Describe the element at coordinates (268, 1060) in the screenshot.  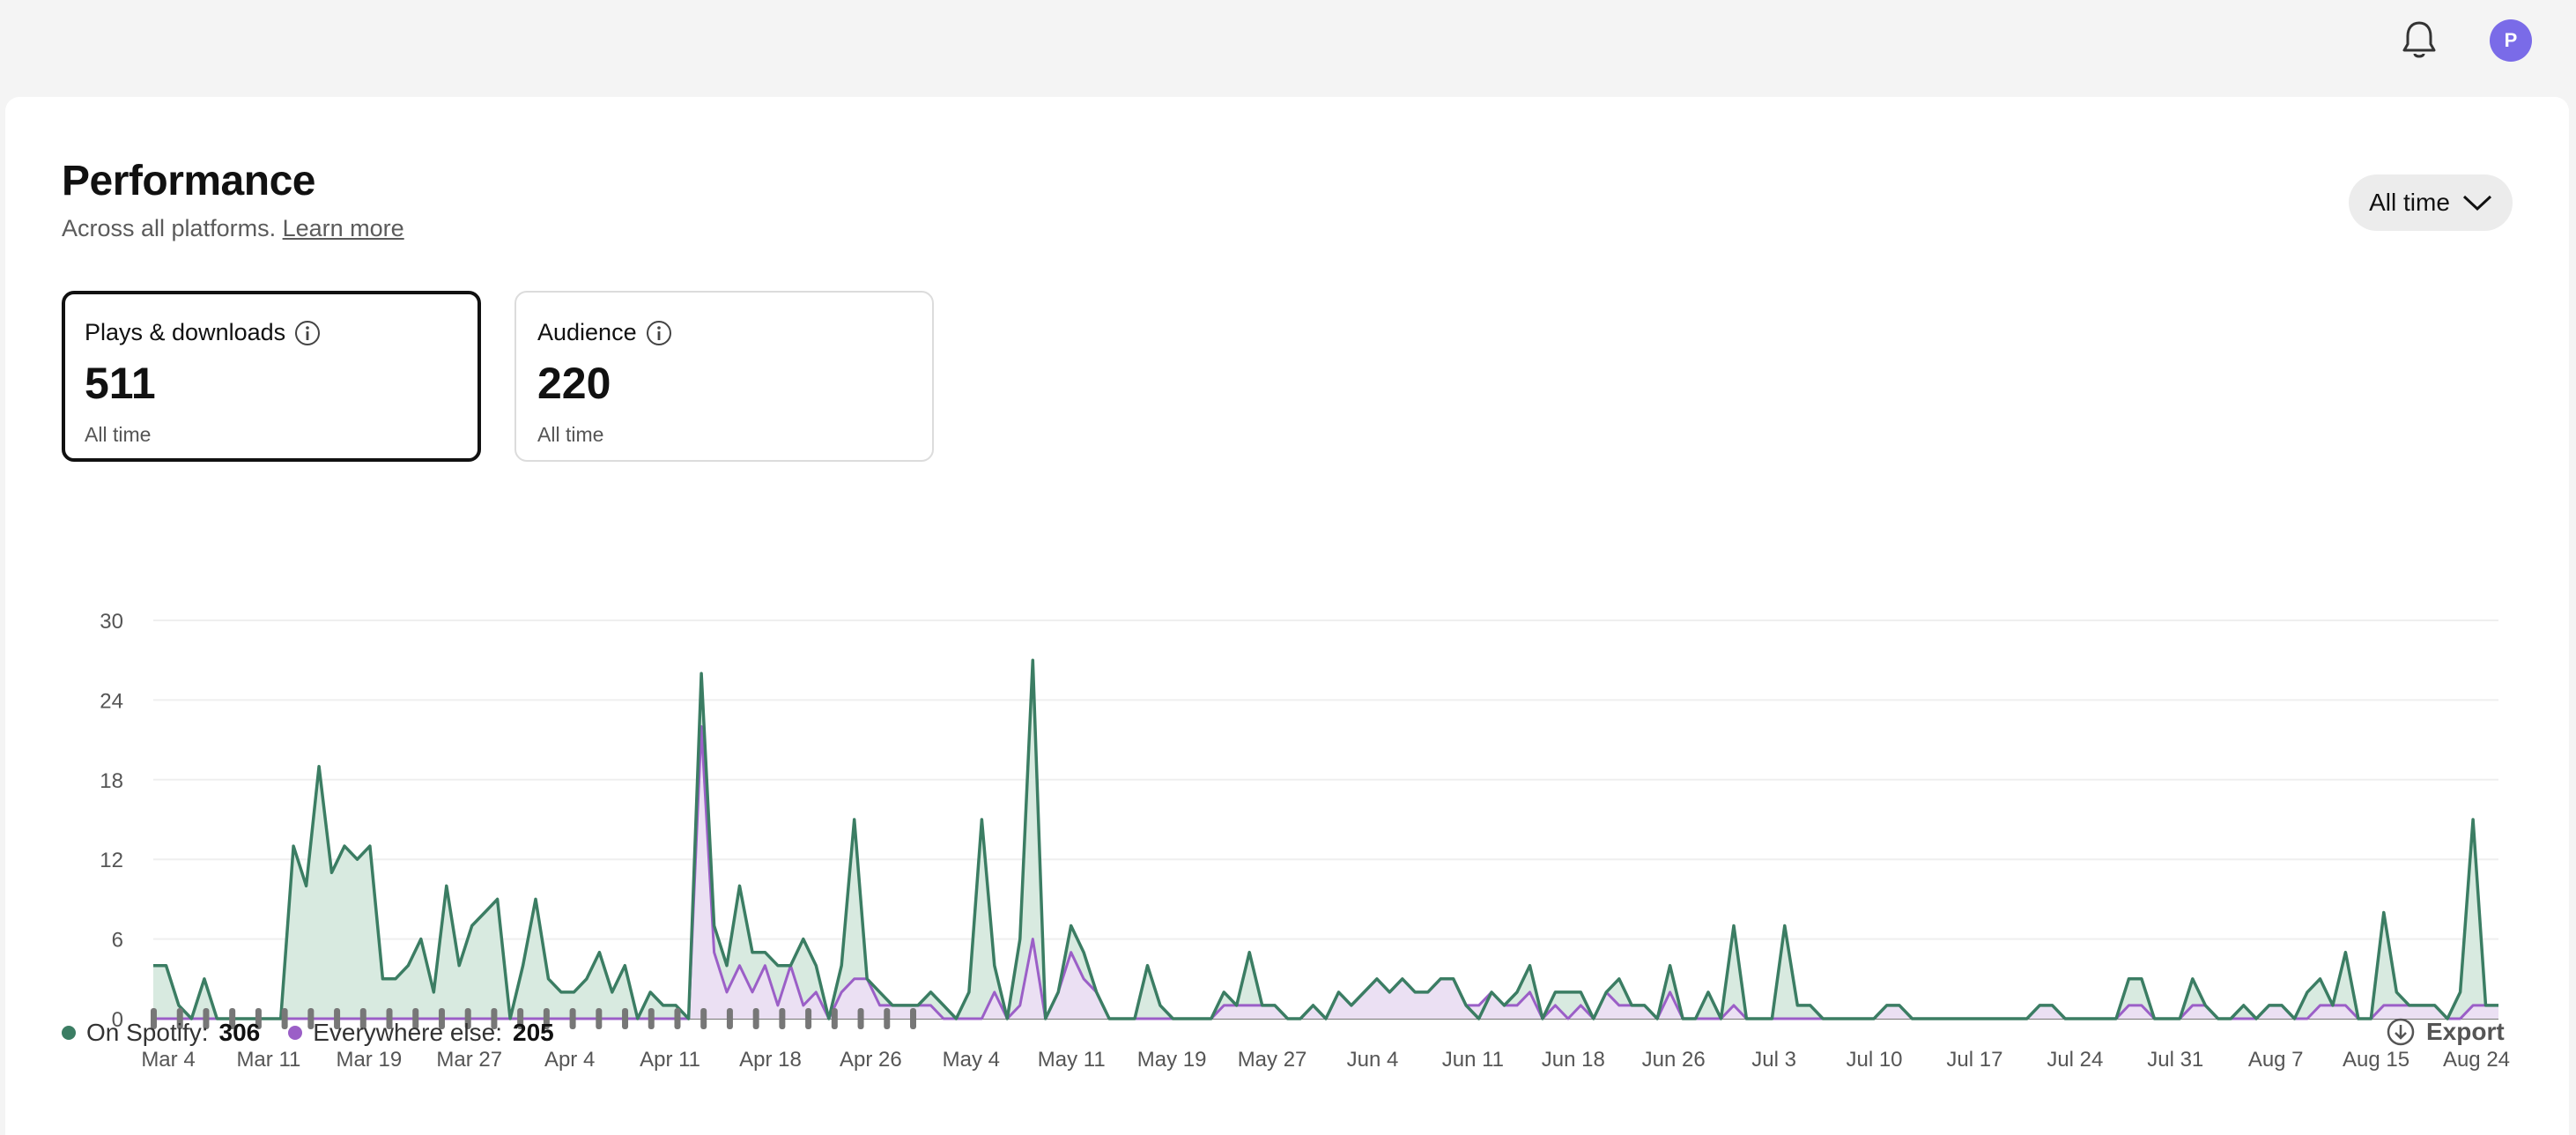
I see `x-tick-label: Mar 11` at that location.